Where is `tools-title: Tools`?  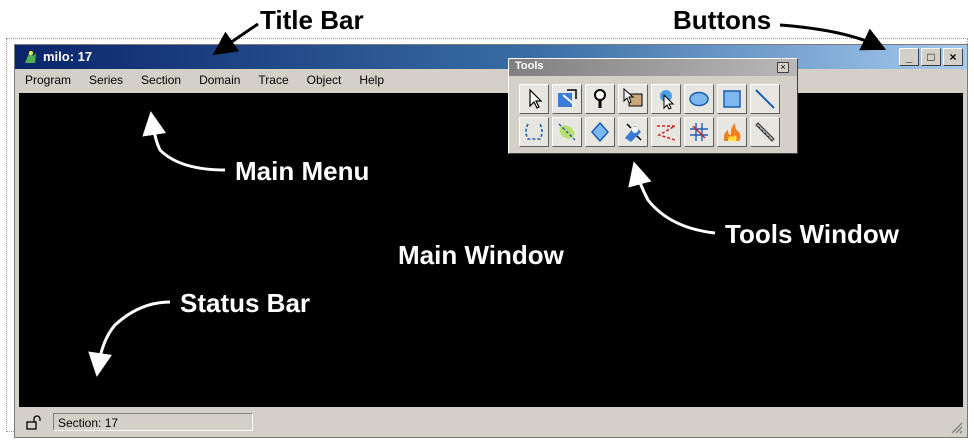
tools-title: Tools is located at coordinates (529, 66).